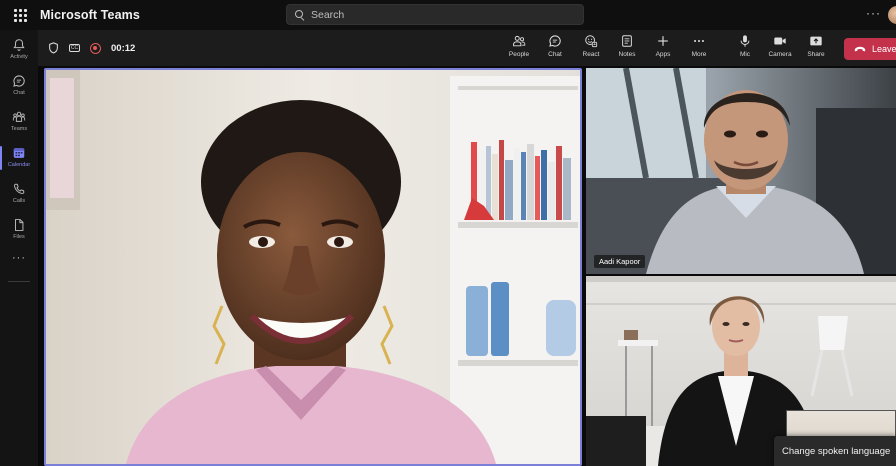  Describe the element at coordinates (19, 225) in the screenshot. I see `file-icon` at that location.